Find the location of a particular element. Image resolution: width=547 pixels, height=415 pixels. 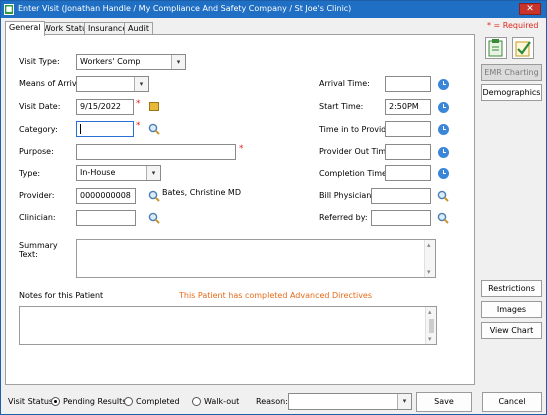

referred-by-input is located at coordinates (401, 218).